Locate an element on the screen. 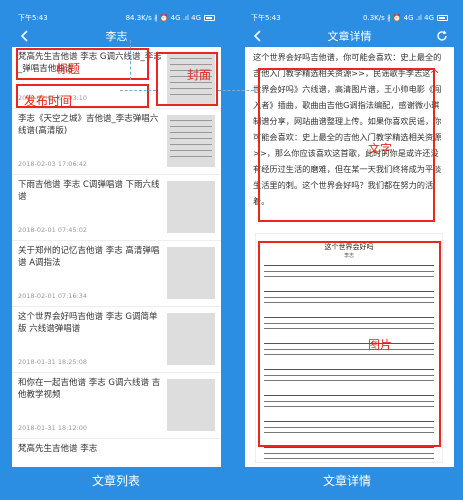 Image resolution: width=463 pixels, height=500 pixels. page-title: 李志 is located at coordinates (116, 36).